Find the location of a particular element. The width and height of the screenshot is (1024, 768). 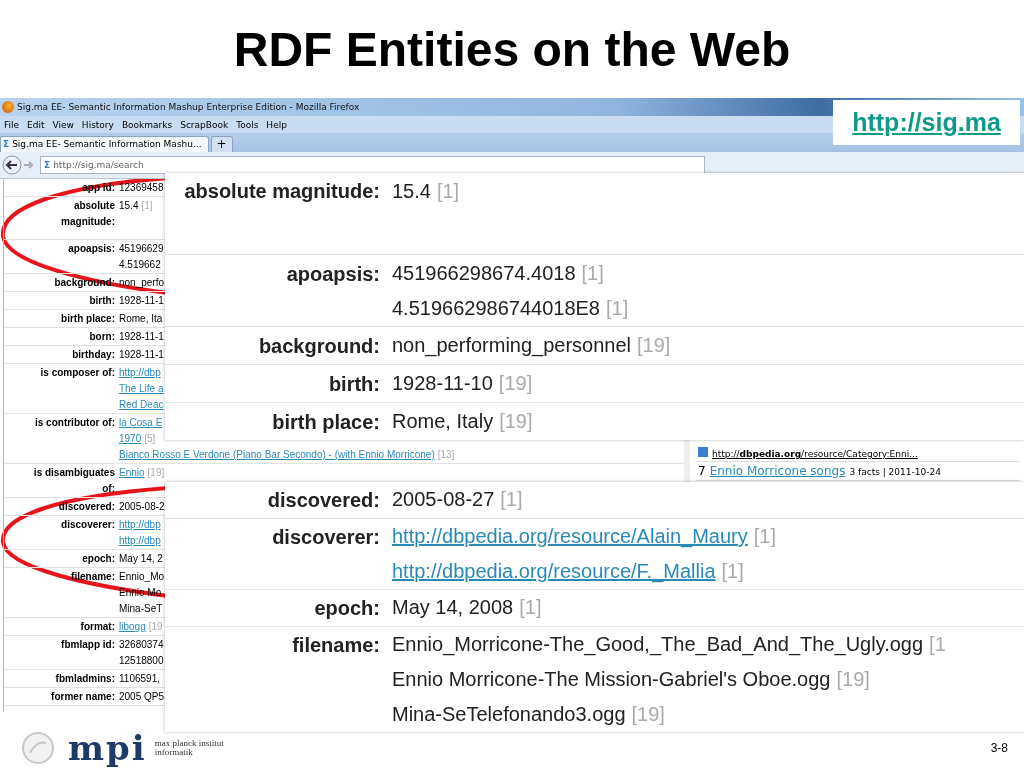

property-label: fbmladmins: is located at coordinates (85, 679).